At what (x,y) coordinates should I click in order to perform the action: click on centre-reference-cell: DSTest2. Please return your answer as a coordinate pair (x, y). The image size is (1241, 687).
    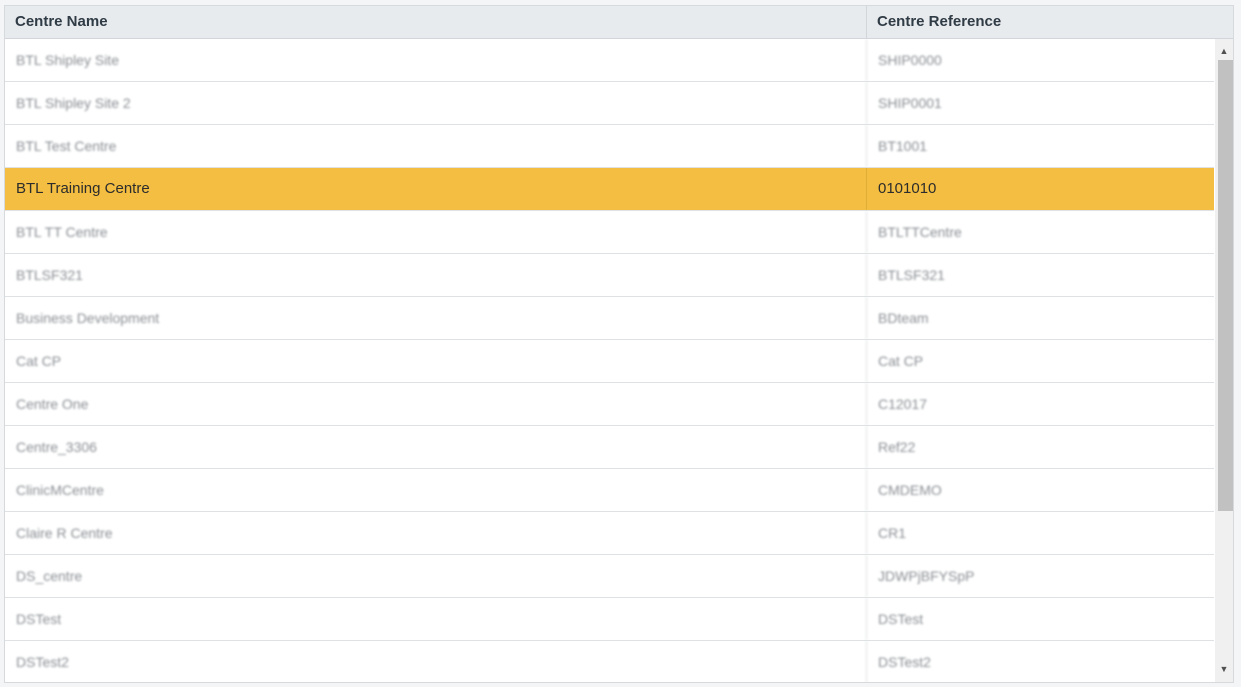
    Looking at the image, I should click on (904, 662).